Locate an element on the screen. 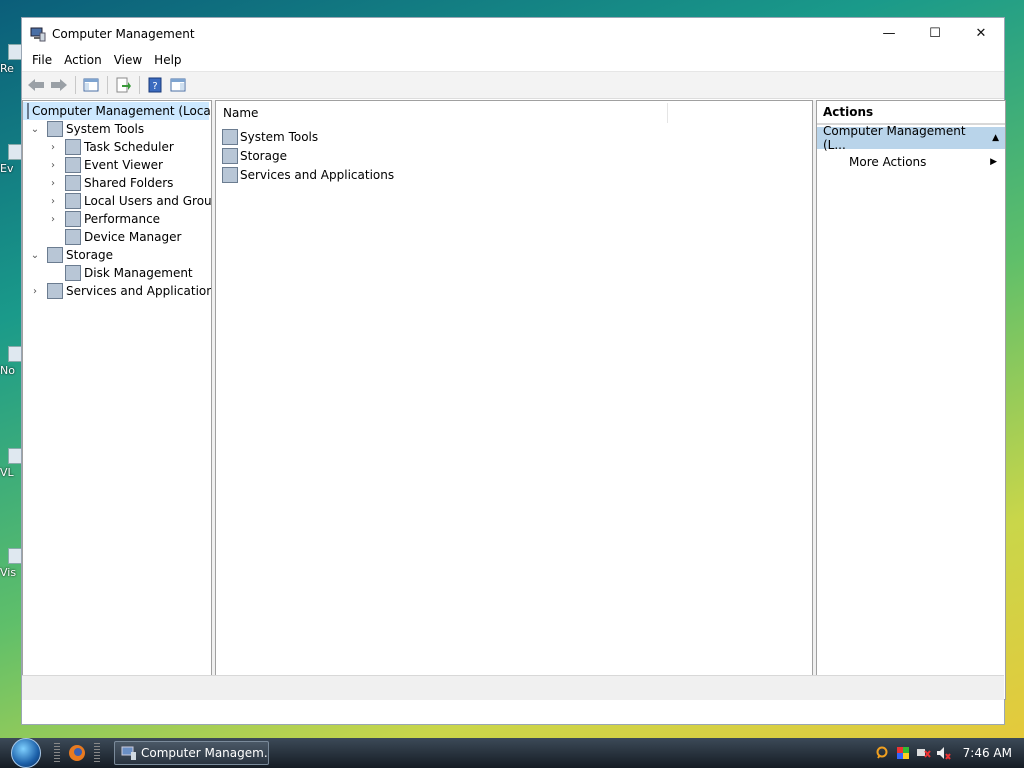 The image size is (1024, 768). more-actions-item: More Actions ▶ is located at coordinates (911, 162).